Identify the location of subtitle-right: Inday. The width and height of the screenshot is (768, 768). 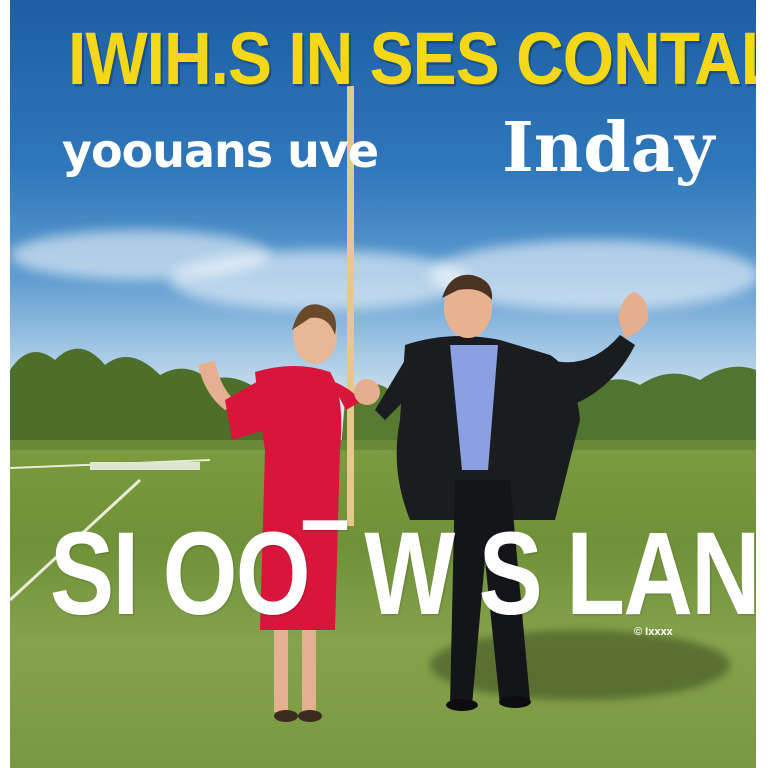
(608, 148).